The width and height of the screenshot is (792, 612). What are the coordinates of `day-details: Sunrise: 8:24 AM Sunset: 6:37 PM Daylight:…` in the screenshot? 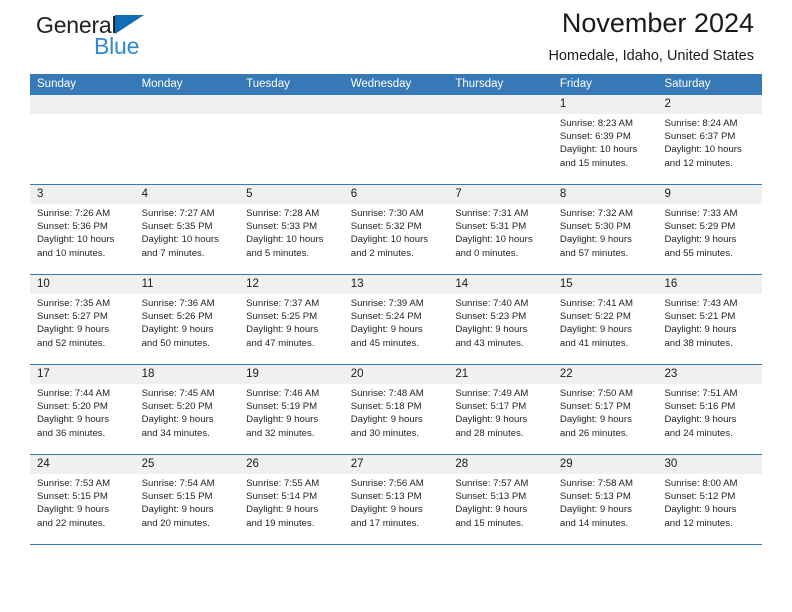 It's located at (709, 142).